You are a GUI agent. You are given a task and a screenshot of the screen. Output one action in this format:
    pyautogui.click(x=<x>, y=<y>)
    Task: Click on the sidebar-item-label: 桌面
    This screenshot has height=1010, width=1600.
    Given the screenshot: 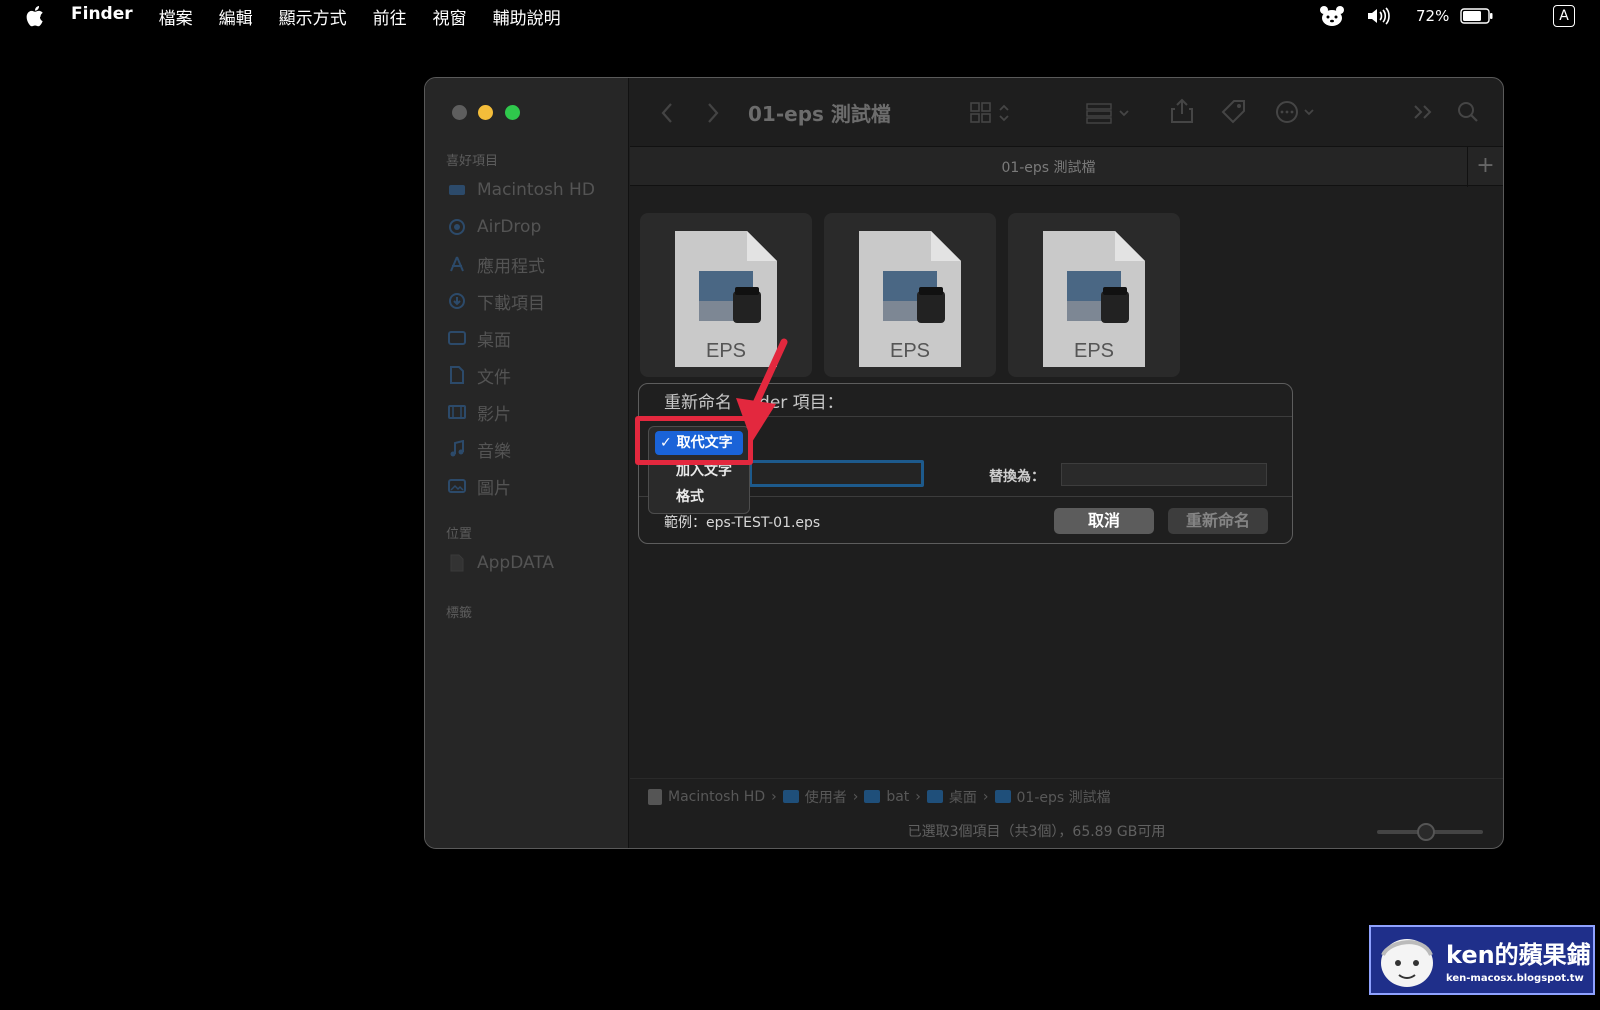 What is the action you would take?
    pyautogui.click(x=494, y=340)
    